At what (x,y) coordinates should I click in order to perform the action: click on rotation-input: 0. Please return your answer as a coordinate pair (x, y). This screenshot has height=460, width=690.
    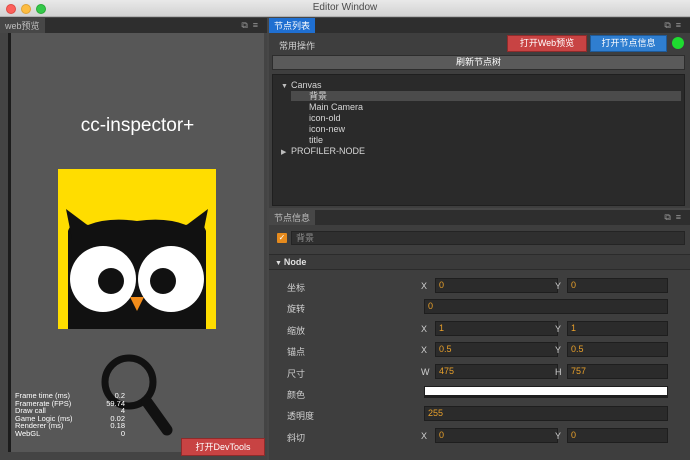
    Looking at the image, I should click on (546, 306).